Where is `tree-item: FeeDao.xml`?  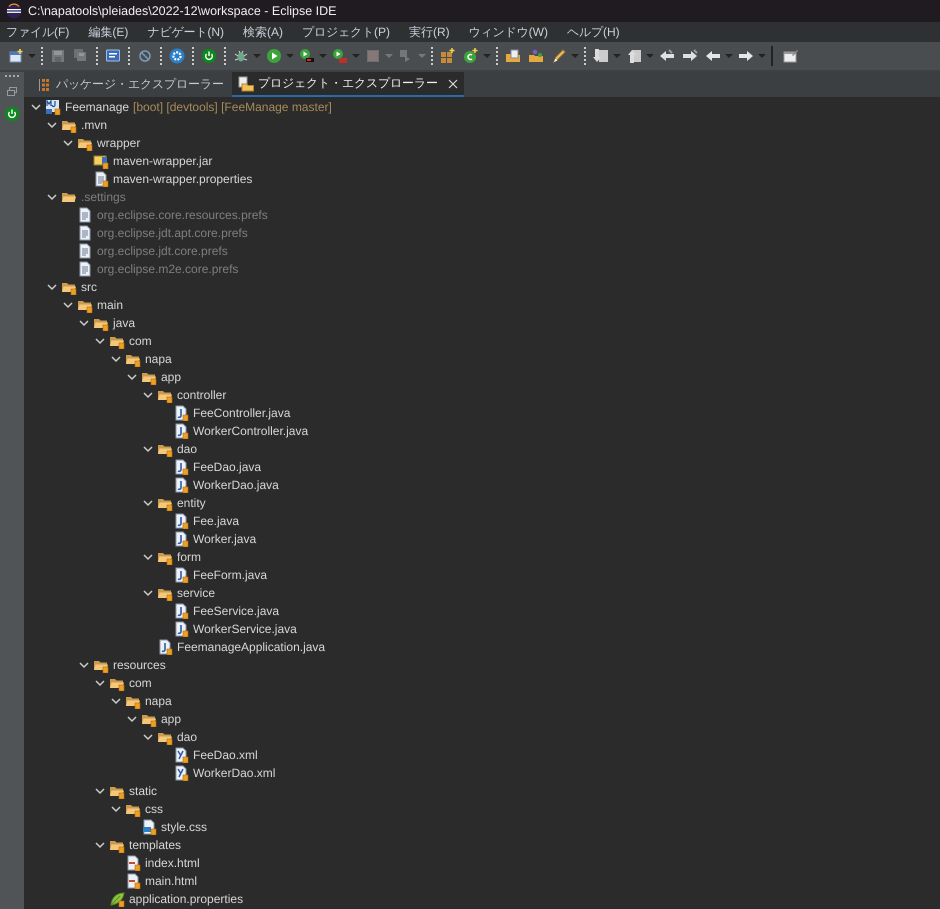 tree-item: FeeDao.xml is located at coordinates (225, 755).